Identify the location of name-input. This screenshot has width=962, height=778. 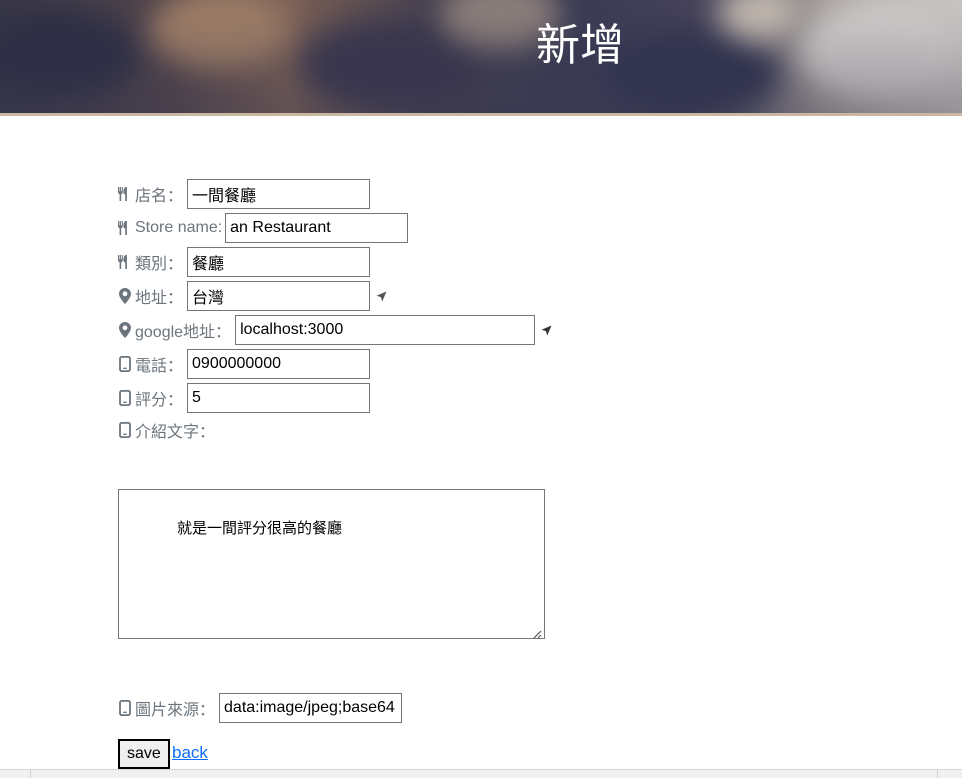
(279, 194).